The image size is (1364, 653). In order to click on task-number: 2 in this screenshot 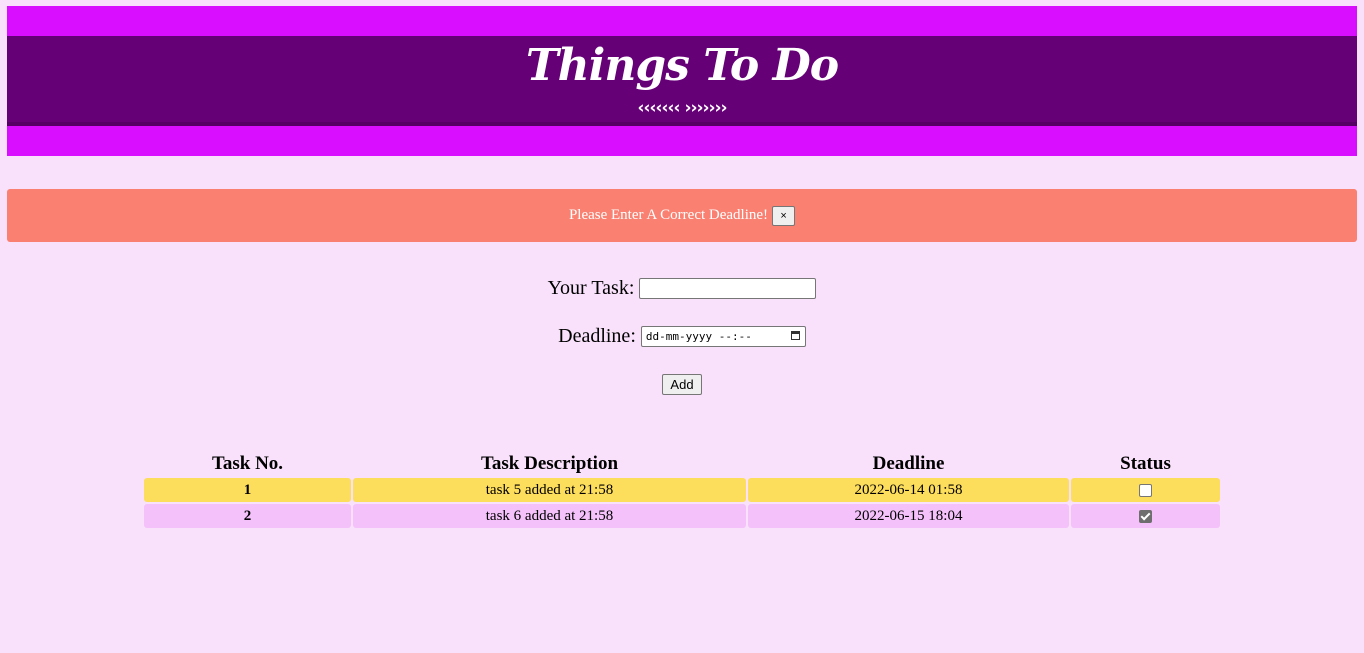, I will do `click(247, 516)`.